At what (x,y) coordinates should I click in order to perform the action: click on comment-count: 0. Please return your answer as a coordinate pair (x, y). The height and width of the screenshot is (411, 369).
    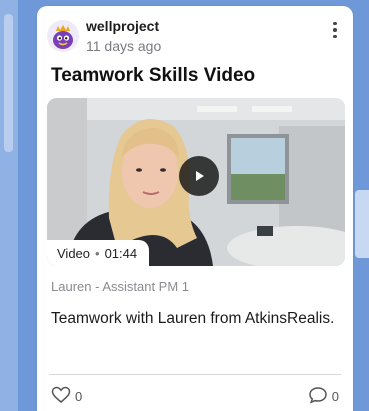
    Looking at the image, I should click on (335, 396).